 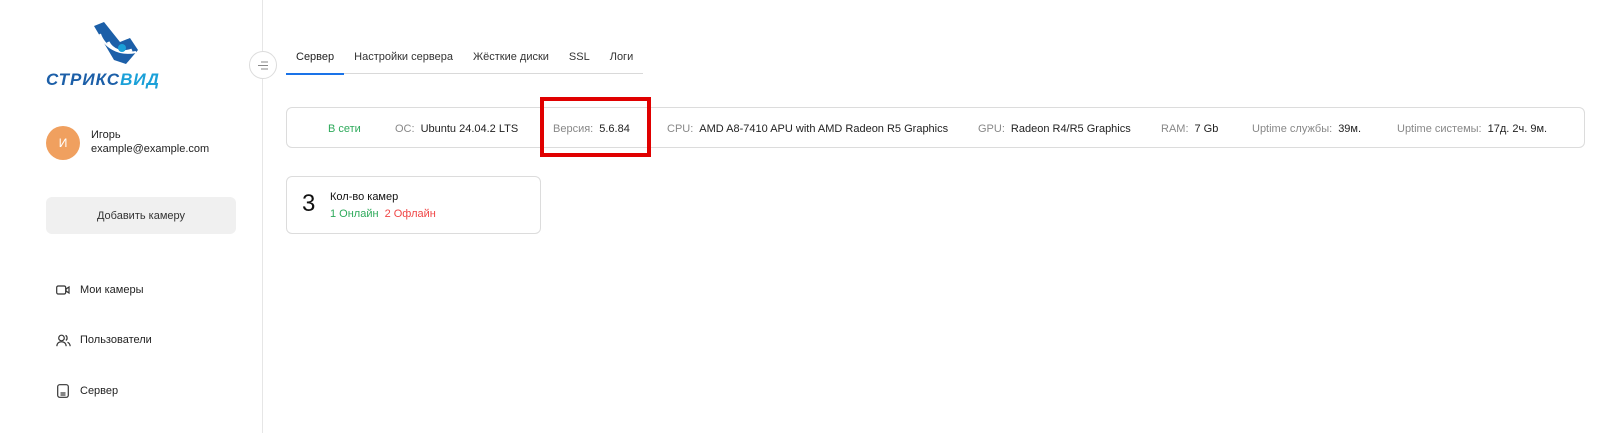 I want to click on cameras-offline: 2 Офлайн, so click(x=410, y=214).